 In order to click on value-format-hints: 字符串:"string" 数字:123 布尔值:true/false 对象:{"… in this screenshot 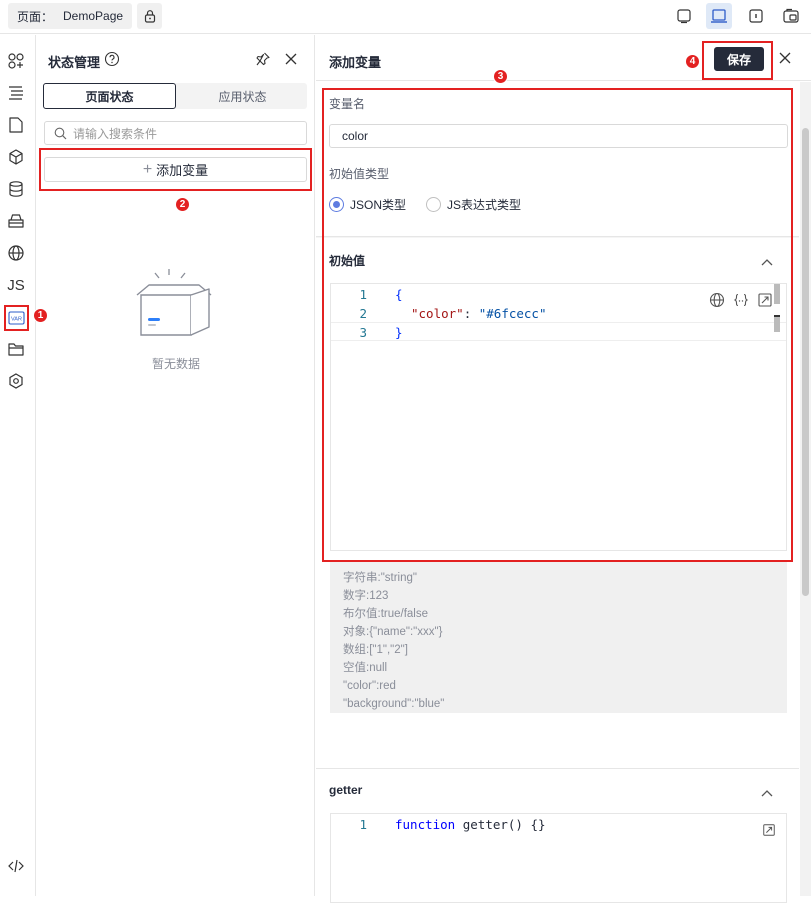, I will do `click(558, 637)`.